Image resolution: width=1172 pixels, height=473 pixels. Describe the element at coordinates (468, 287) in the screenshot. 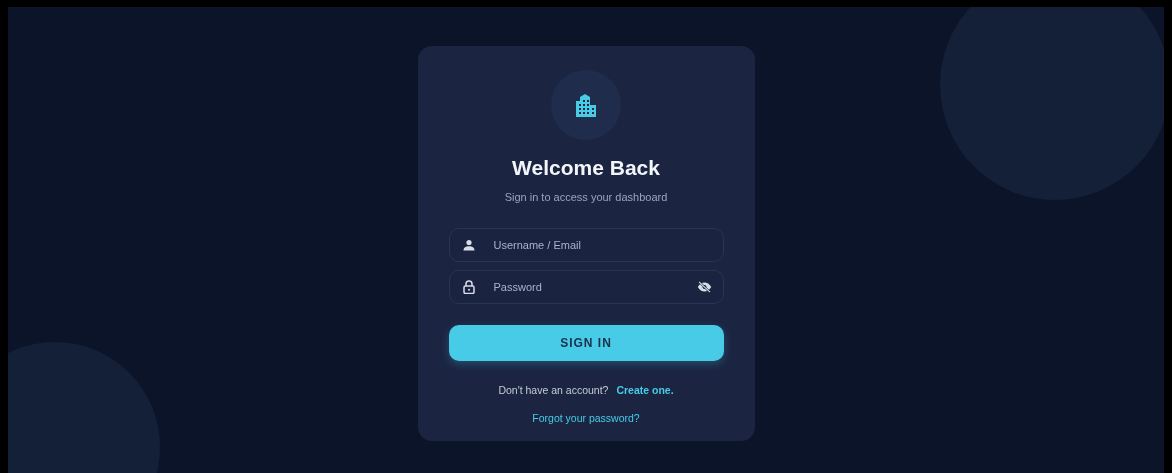

I see `lock-icon` at that location.